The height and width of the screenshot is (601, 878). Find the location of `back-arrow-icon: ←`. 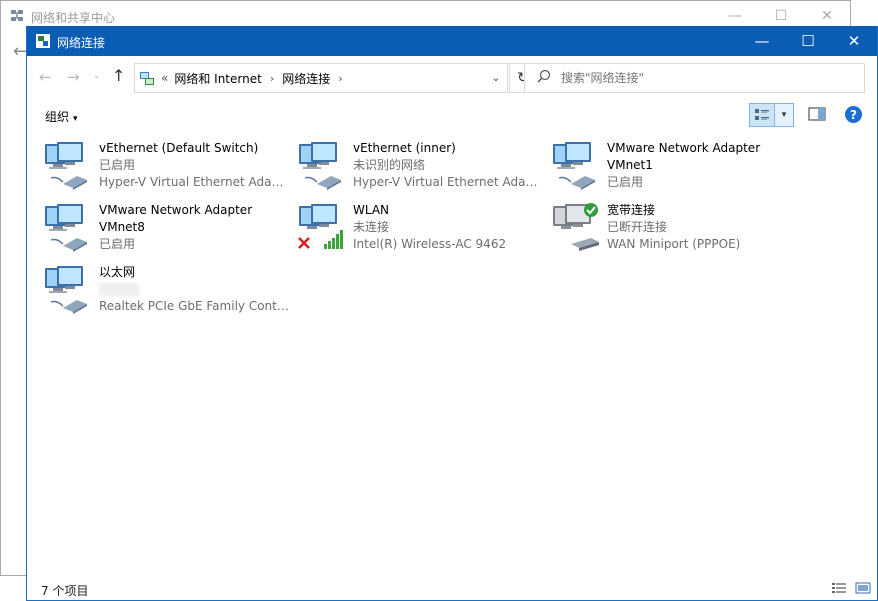

back-arrow-icon: ← is located at coordinates (45, 77).